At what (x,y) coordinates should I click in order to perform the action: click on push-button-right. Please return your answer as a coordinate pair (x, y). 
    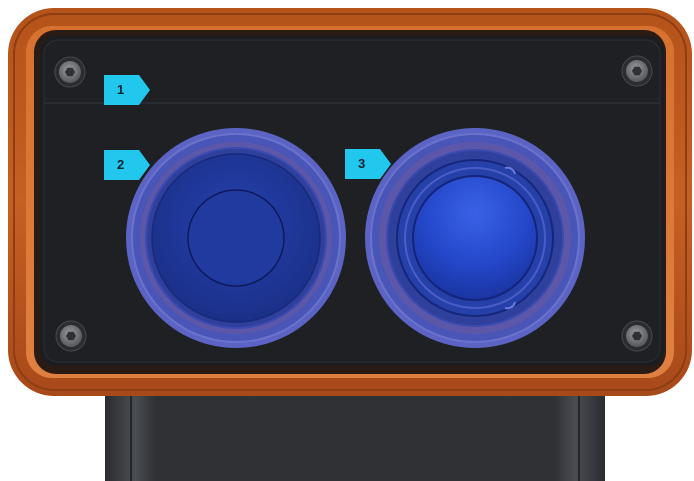
    Looking at the image, I should click on (475, 238).